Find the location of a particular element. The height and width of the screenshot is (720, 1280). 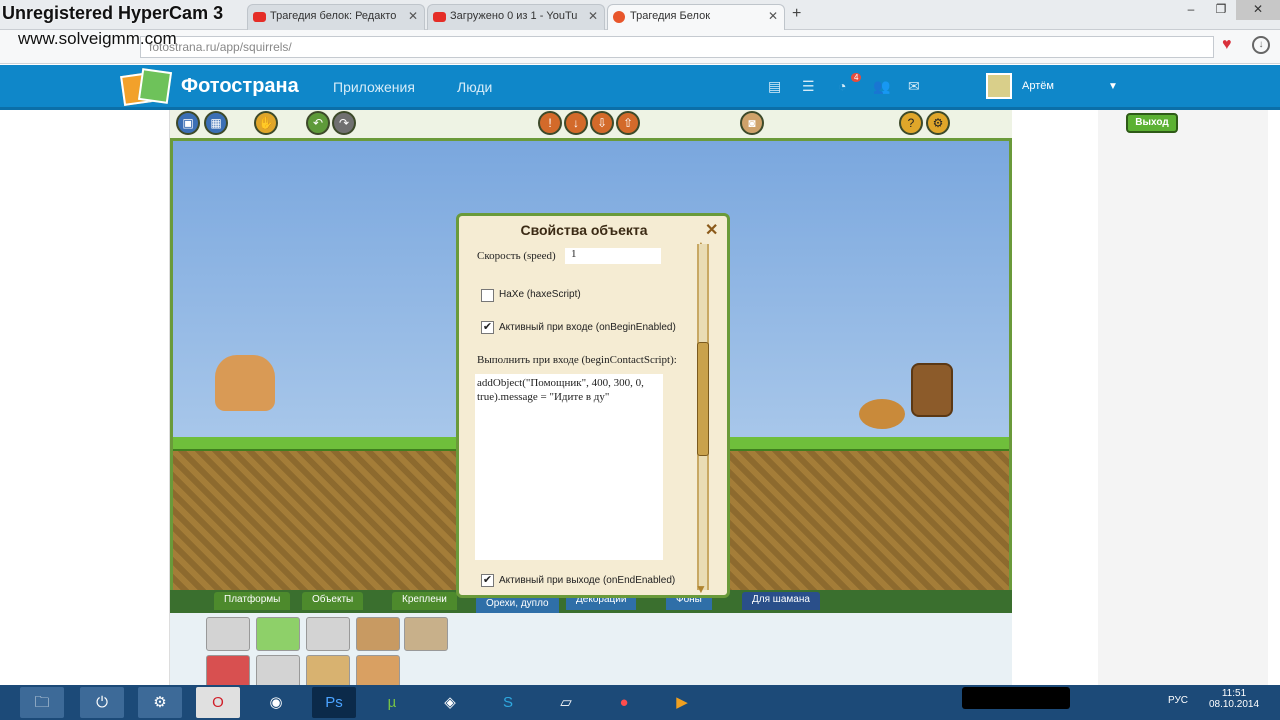

map-icon: ▦ is located at coordinates (216, 123).